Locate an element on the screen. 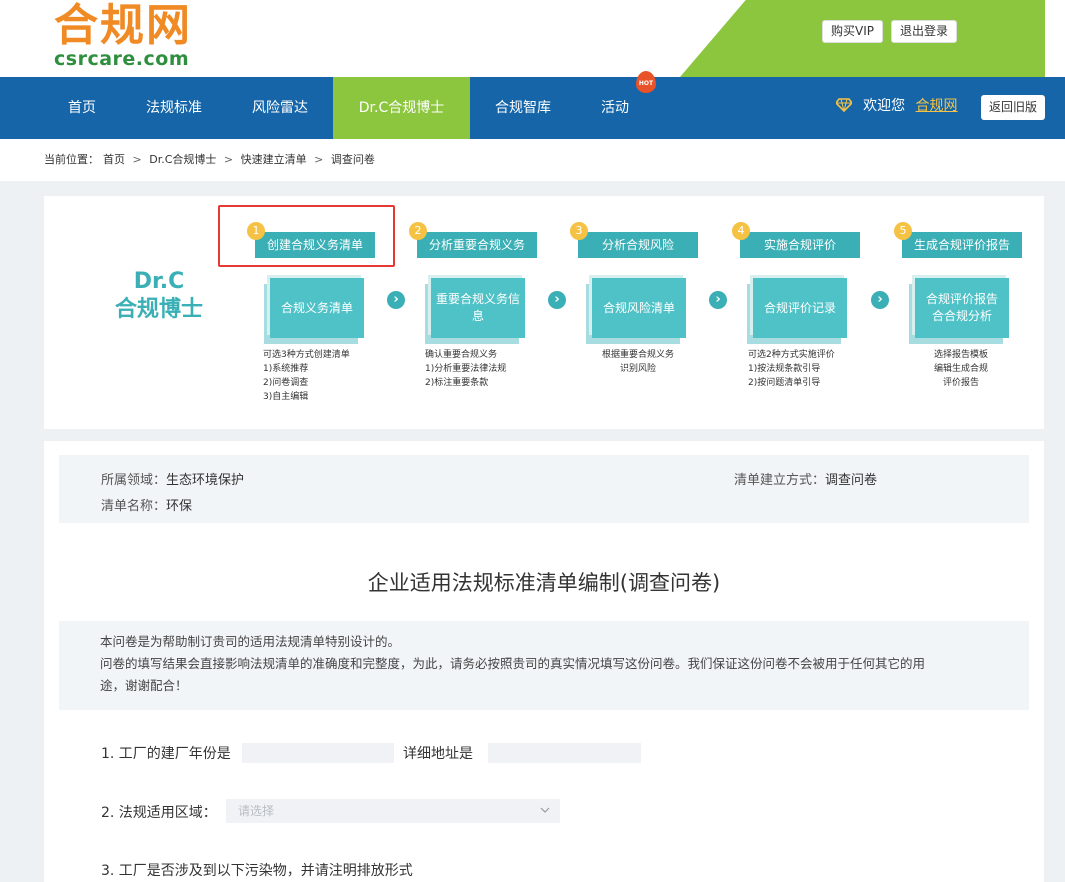 The height and width of the screenshot is (882, 1065). step-2-header: 2 分析重要合规义务 is located at coordinates (473, 240).